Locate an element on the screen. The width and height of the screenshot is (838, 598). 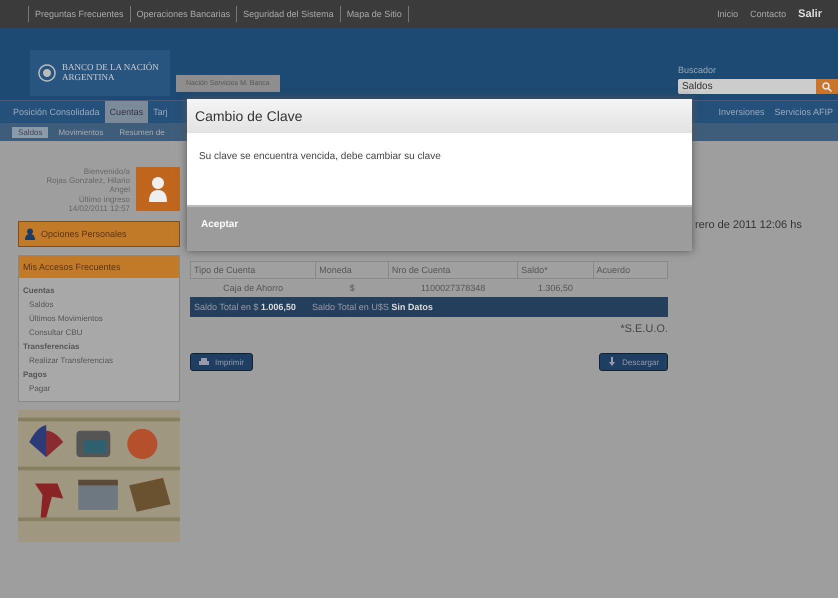
user-info-text: 14/02/2011 12:57 is located at coordinates (98, 208).